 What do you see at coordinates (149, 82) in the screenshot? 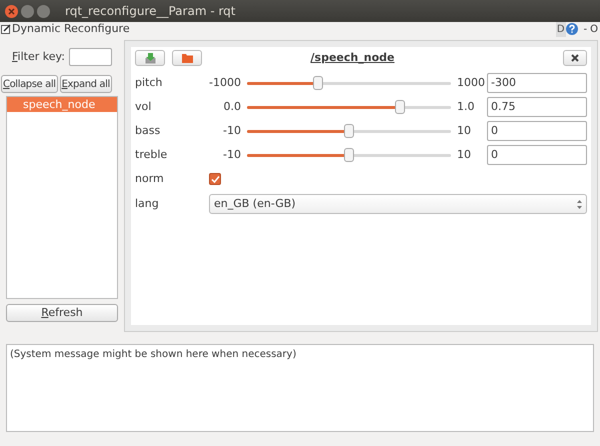
I see `param-label: pitch` at bounding box center [149, 82].